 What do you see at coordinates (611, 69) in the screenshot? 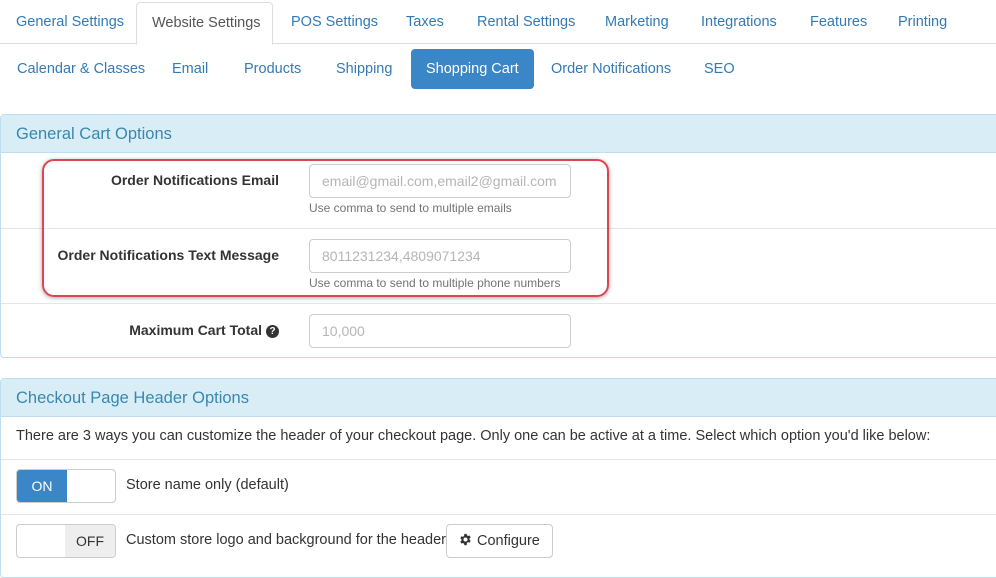
I see `subtab-order-notifications: Order Notifications` at bounding box center [611, 69].